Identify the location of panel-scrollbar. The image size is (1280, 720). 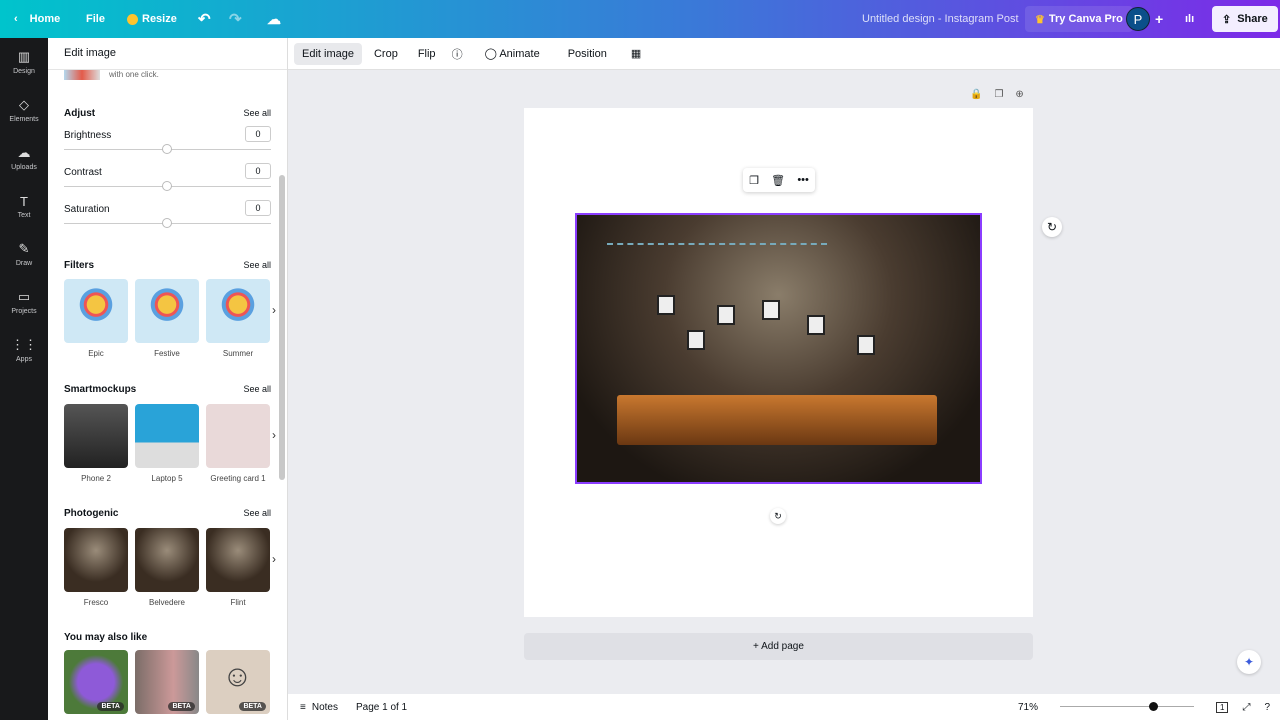
(282, 395).